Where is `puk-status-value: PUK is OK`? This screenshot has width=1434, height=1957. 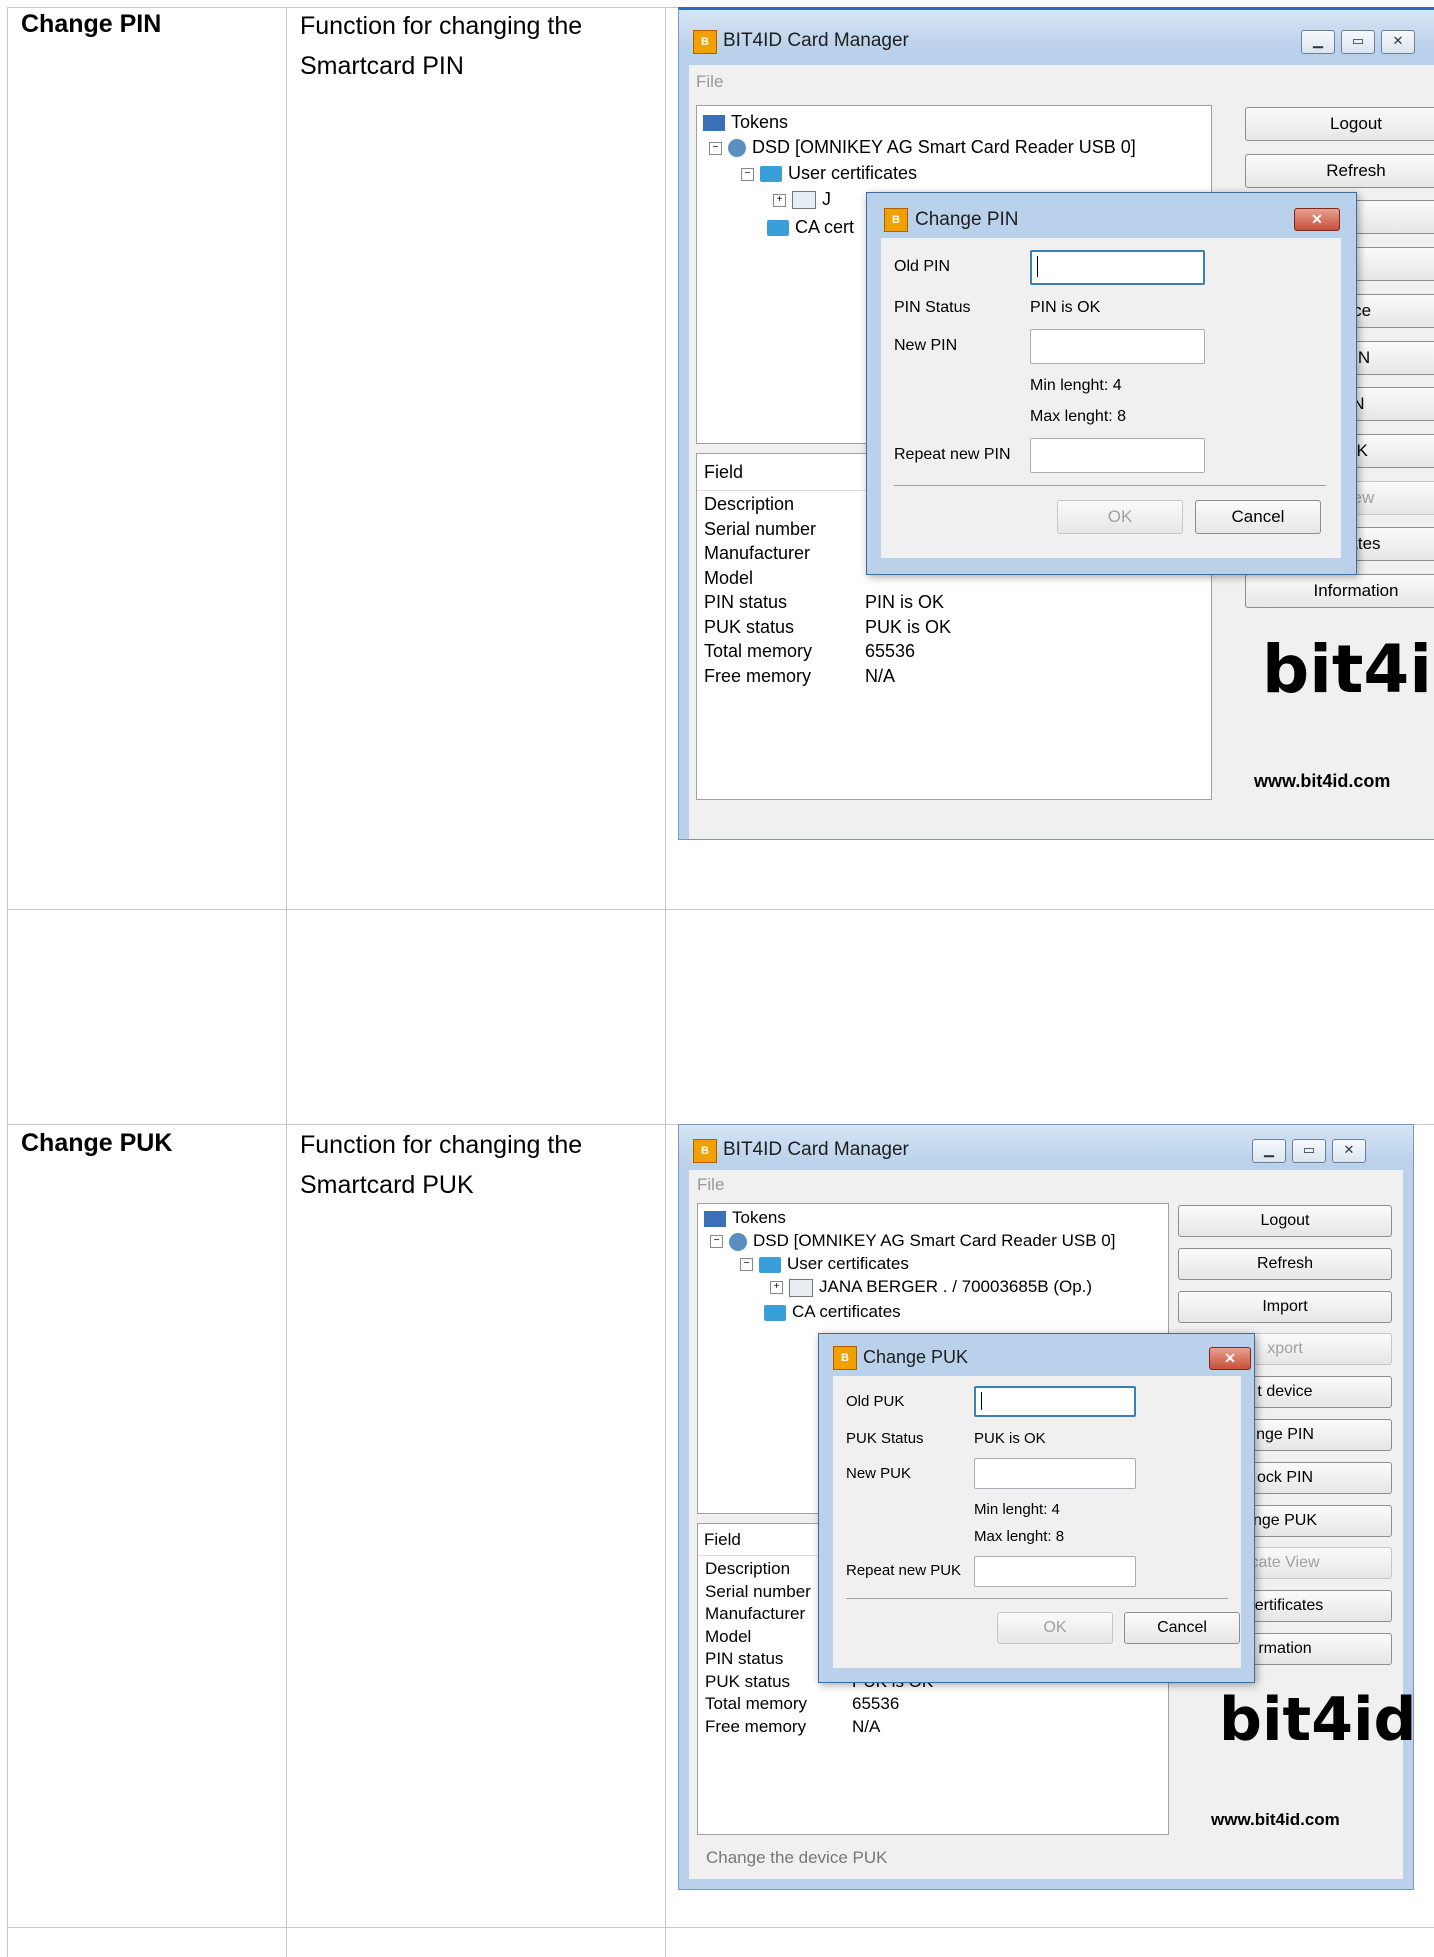
puk-status-value: PUK is OK is located at coordinates (1010, 1438).